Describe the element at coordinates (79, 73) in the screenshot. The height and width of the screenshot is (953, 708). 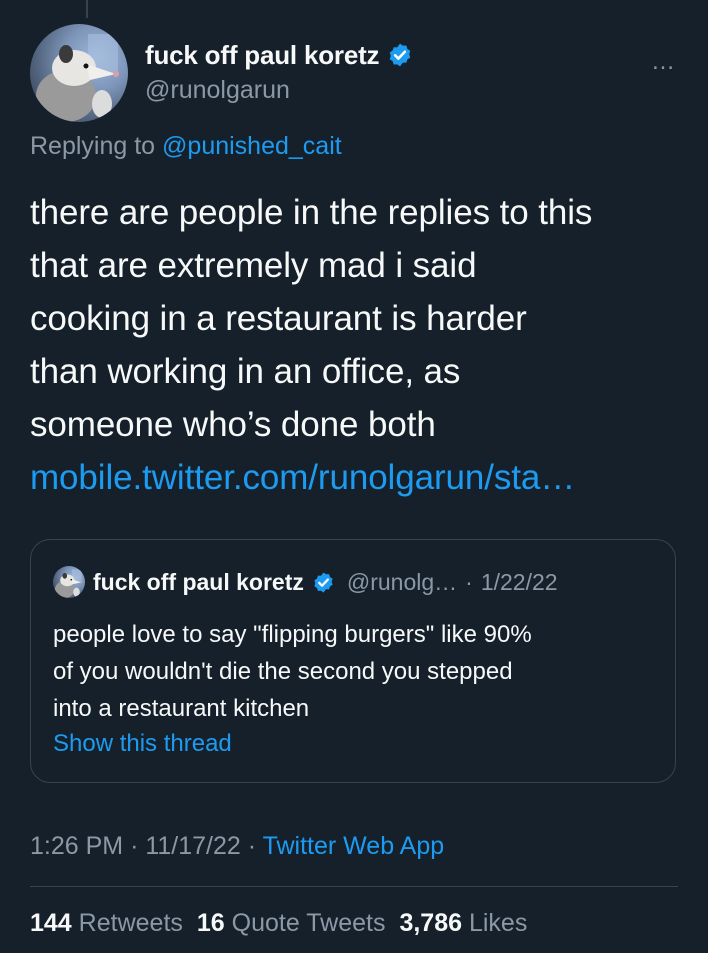
I see `opossum-avatar-icon` at that location.